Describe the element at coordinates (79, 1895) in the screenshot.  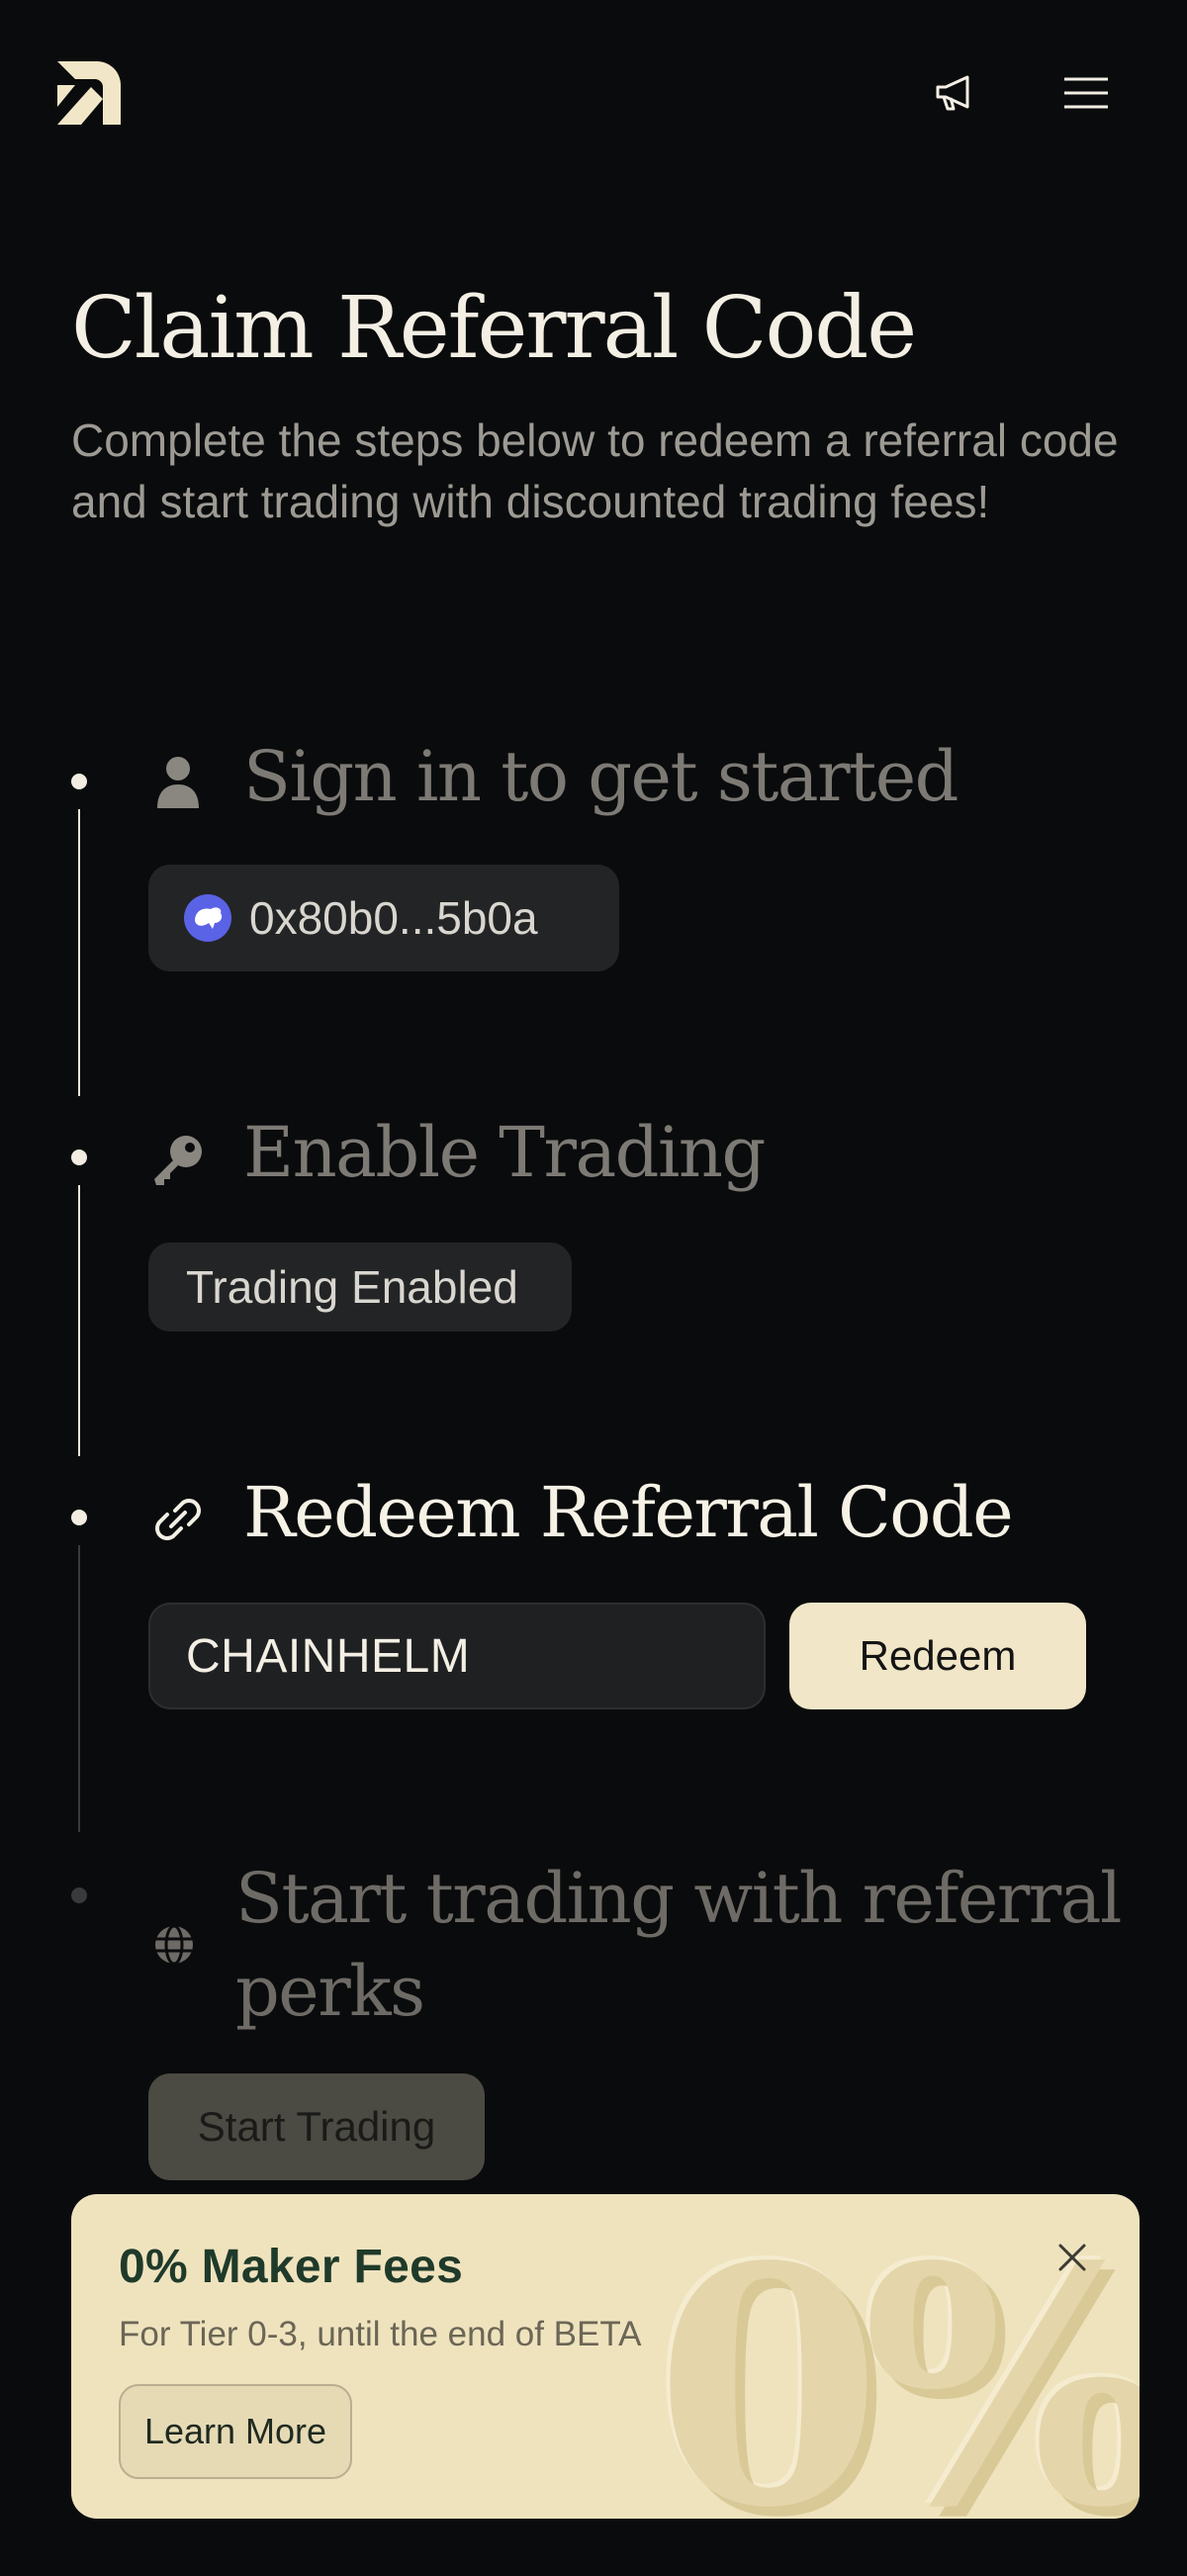
I see `step-4-marker` at that location.